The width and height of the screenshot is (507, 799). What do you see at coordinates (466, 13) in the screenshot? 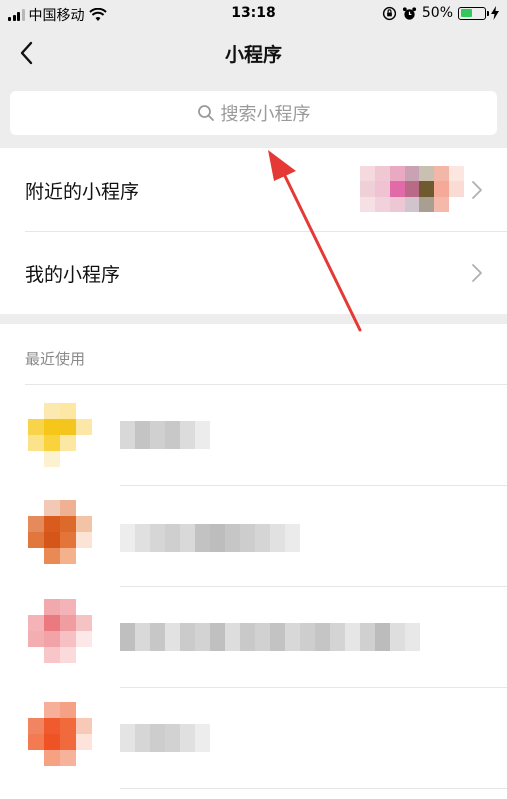
I see `battery-fill` at bounding box center [466, 13].